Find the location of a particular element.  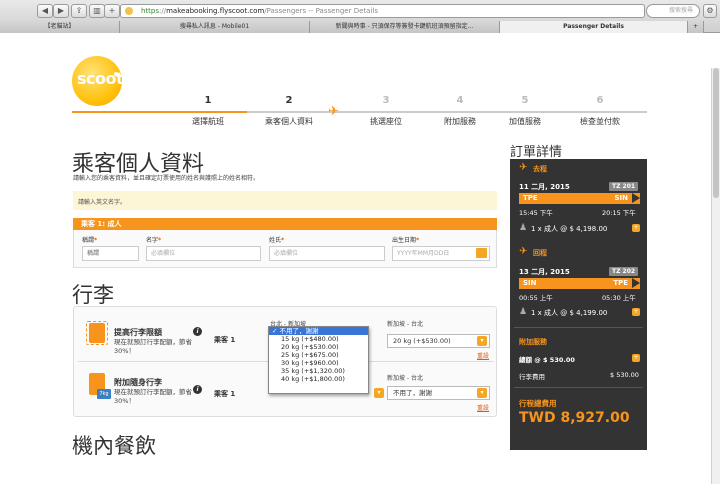

summary-title: 訂單詳情 is located at coordinates (536, 152).